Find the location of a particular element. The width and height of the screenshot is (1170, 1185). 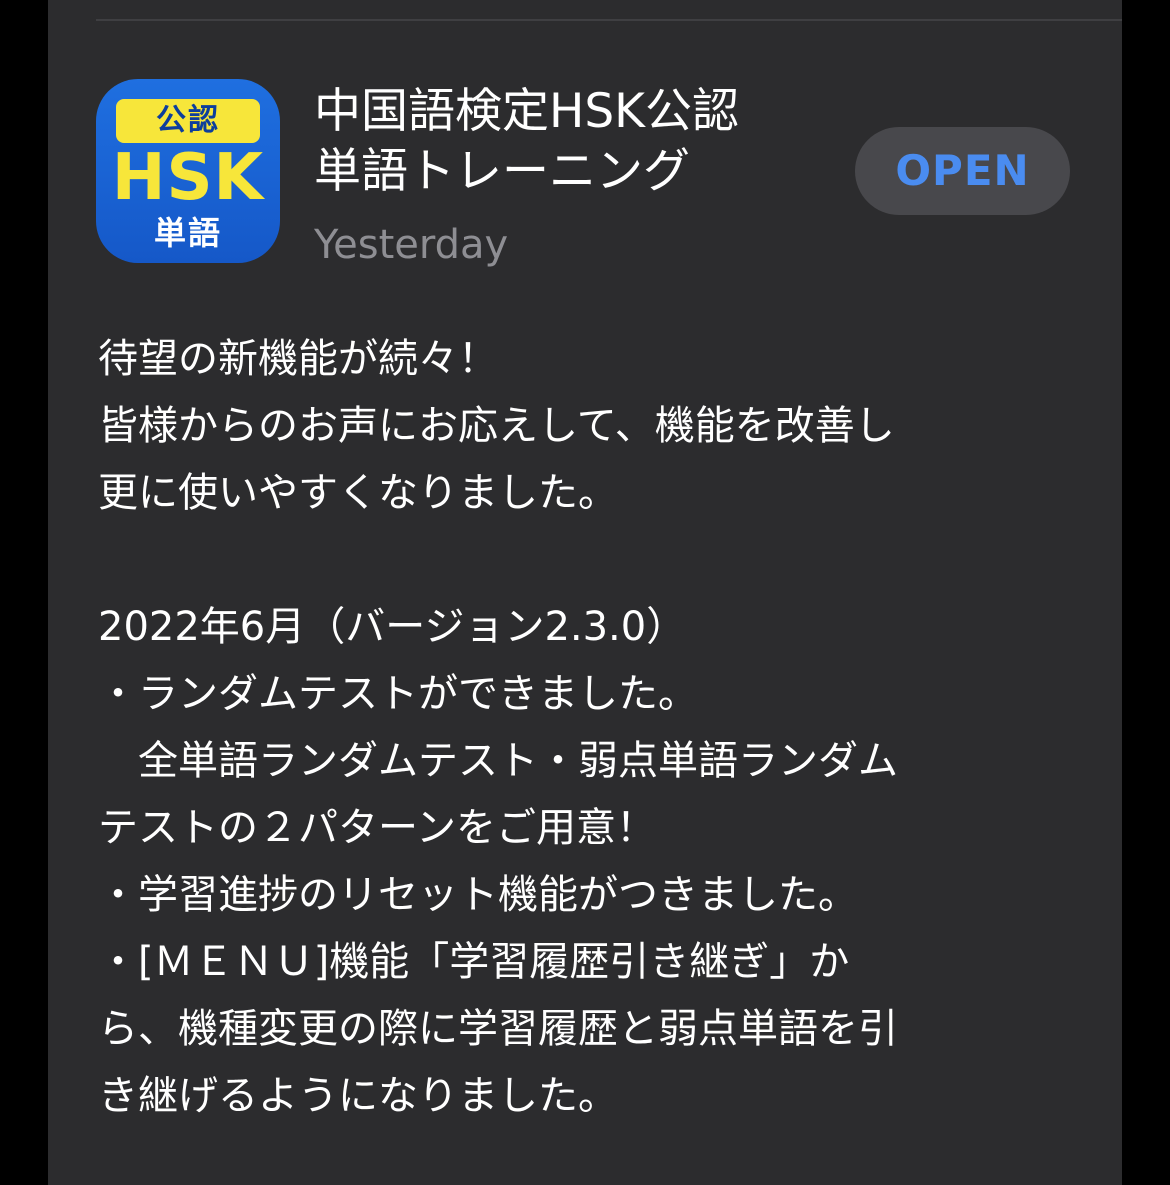

app-title-line: 単語トレーニング is located at coordinates (502, 171).